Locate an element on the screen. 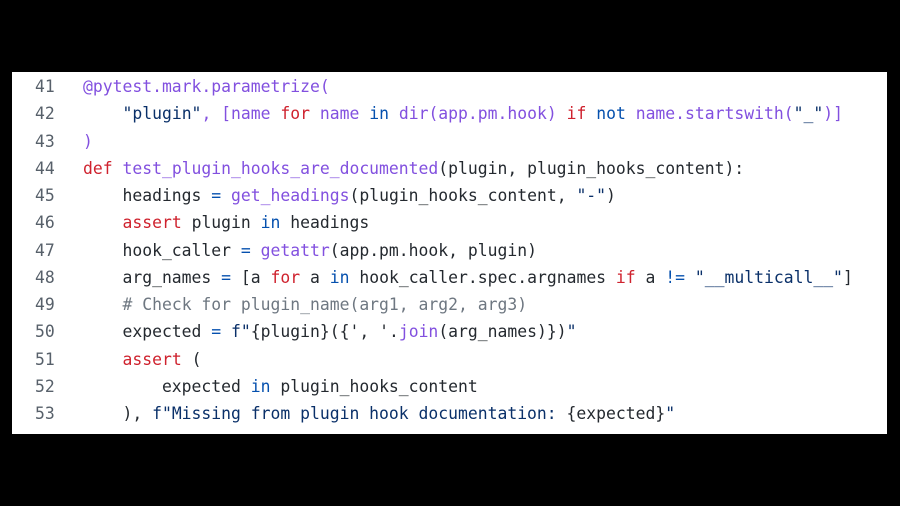 The height and width of the screenshot is (506, 900). code-token: name is located at coordinates (340, 114).